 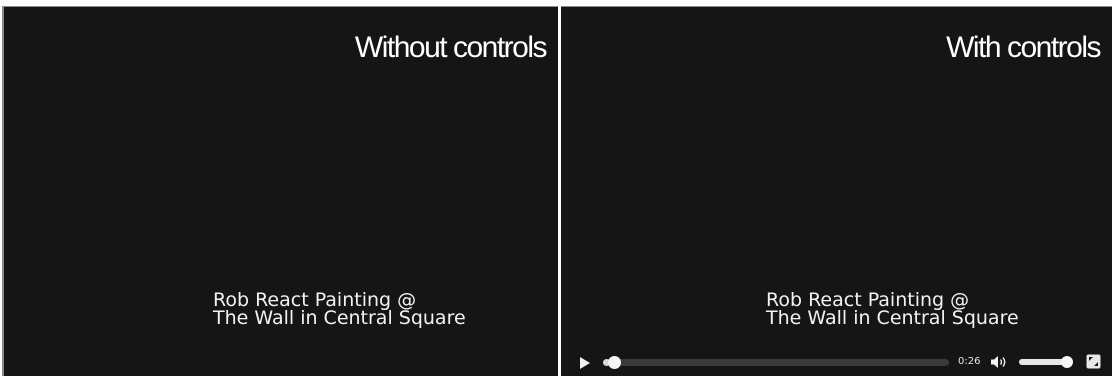 What do you see at coordinates (1066, 362) in the screenshot?
I see `volume-handle` at bounding box center [1066, 362].